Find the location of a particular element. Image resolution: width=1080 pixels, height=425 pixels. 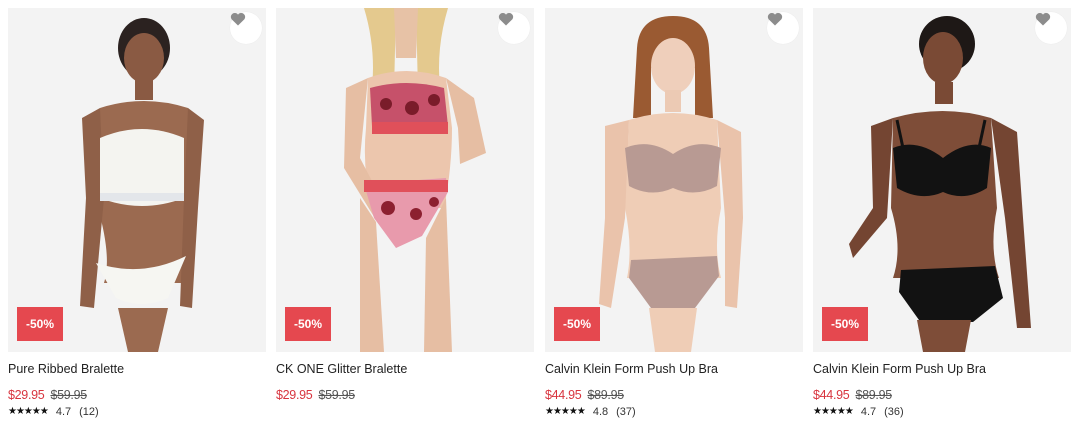

product-name: CK ONE Glitter Bralette is located at coordinates (405, 369).